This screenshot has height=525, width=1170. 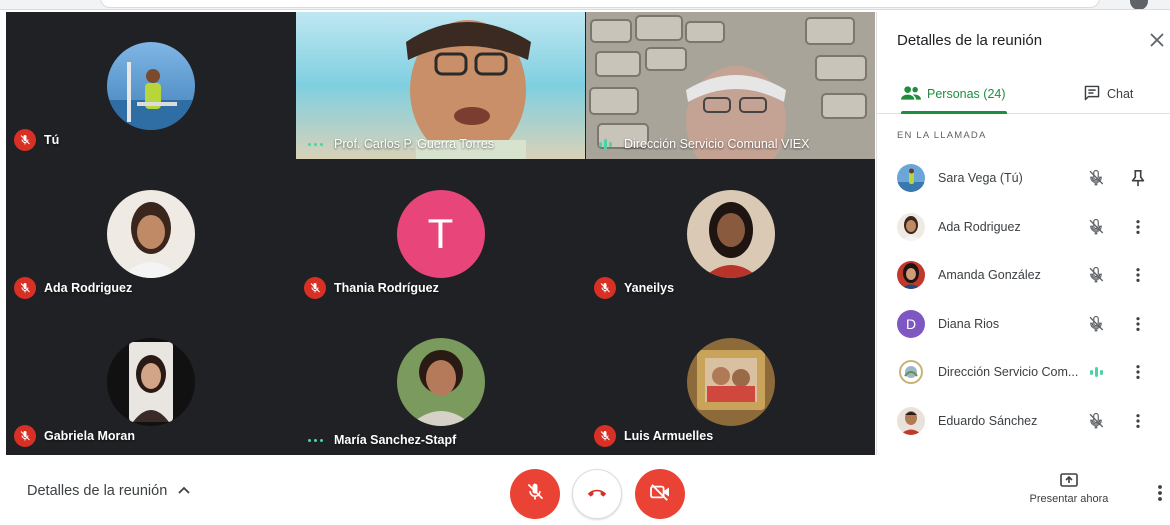 I want to click on bottom-toolbar: Detalles de la reunión Presentar ahora, so click(x=585, y=490).